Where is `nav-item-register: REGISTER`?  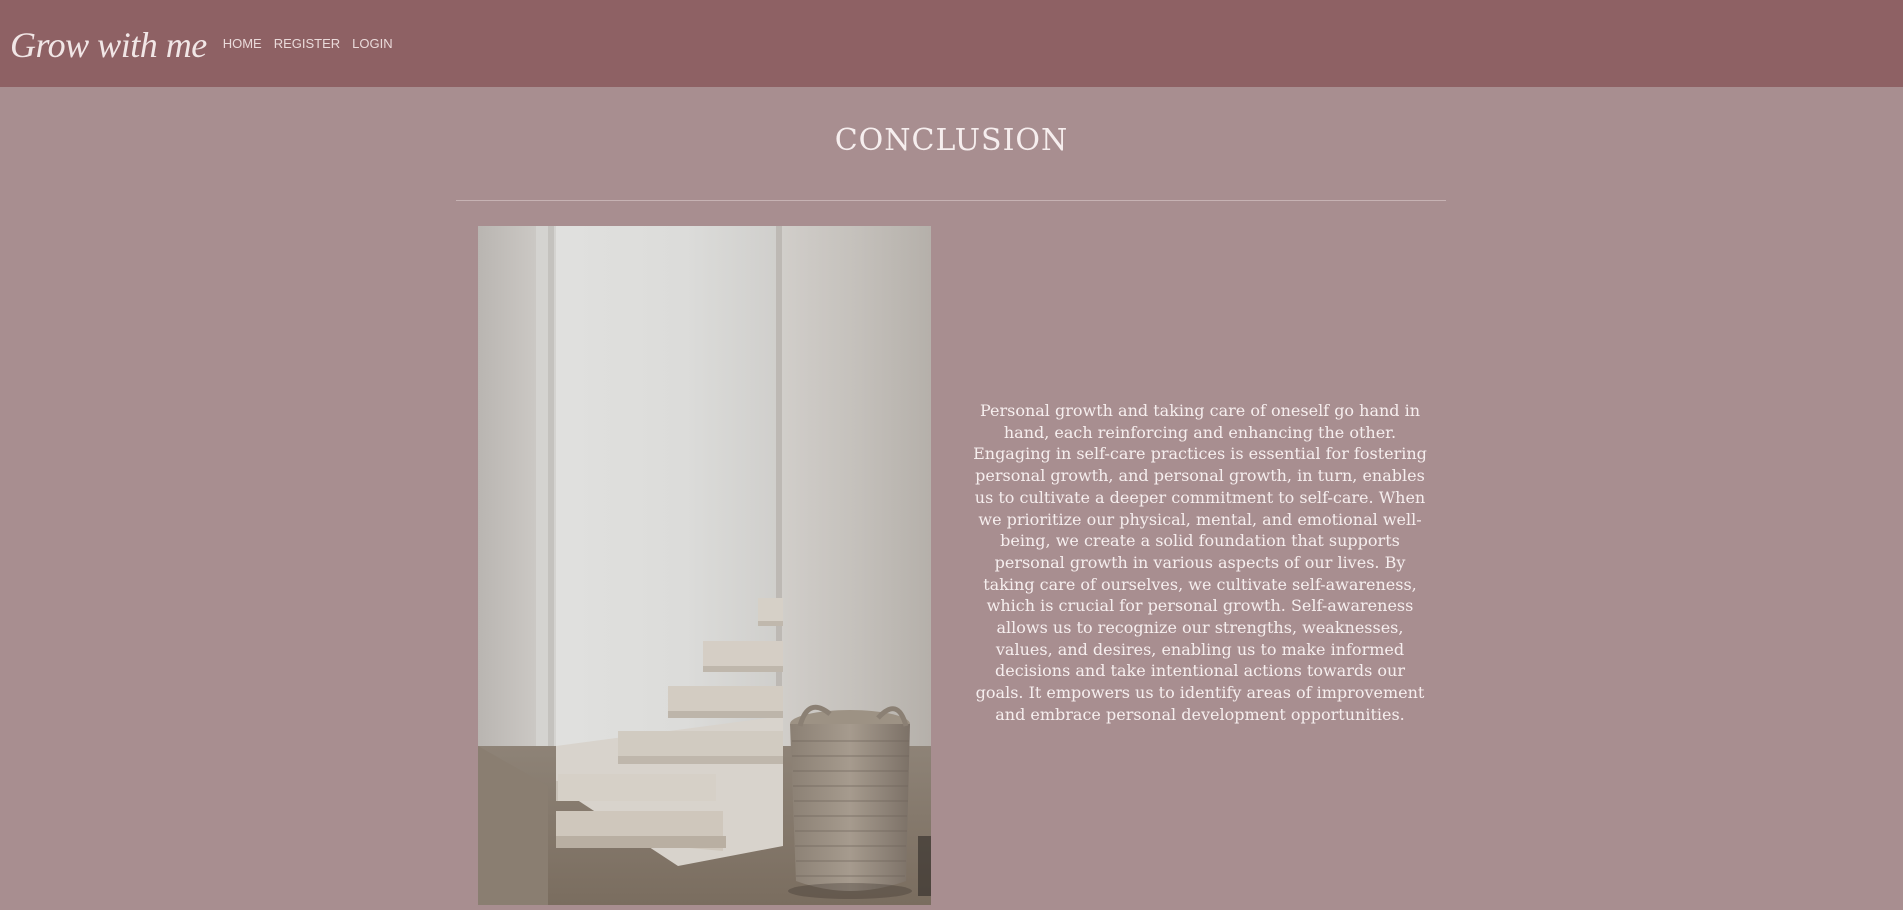 nav-item-register: REGISTER is located at coordinates (307, 42).